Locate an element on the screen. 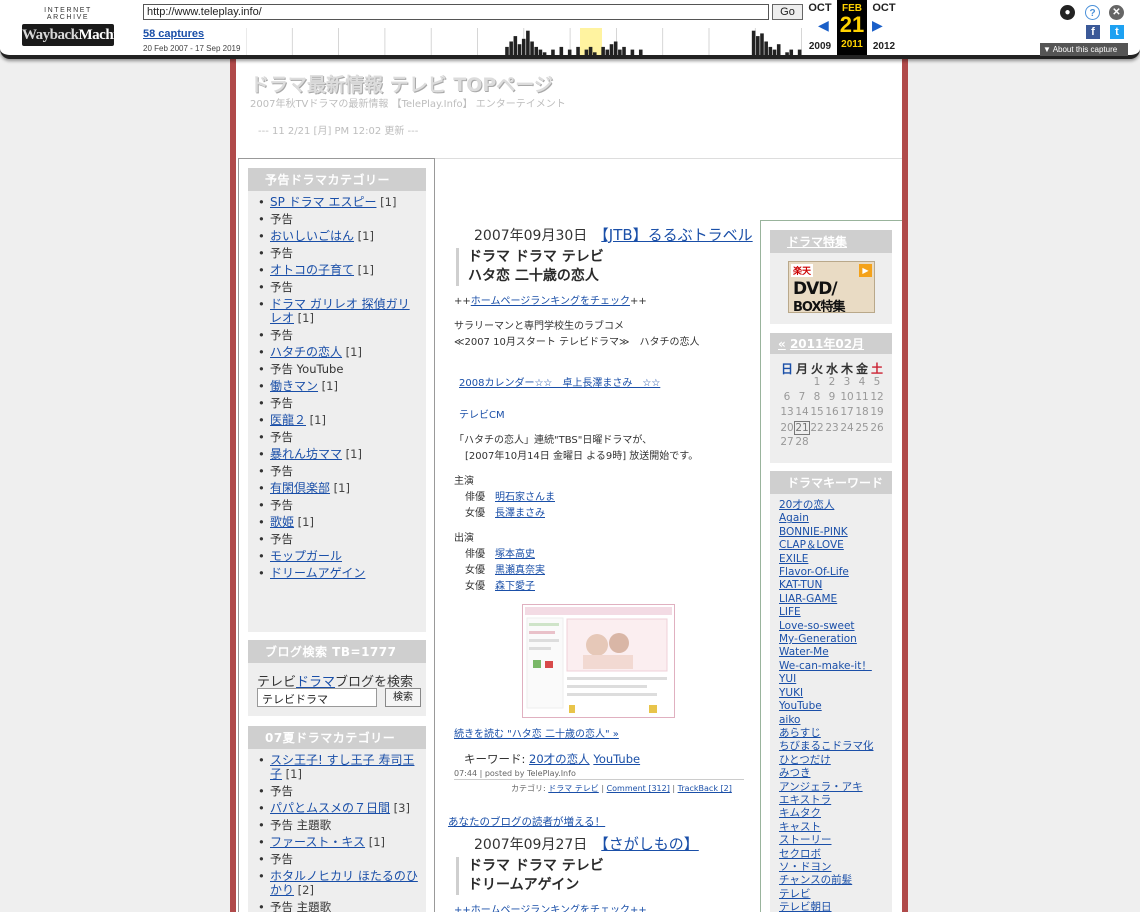 The width and height of the screenshot is (1140, 912). keyword-link: YouTube is located at coordinates (826, 706).